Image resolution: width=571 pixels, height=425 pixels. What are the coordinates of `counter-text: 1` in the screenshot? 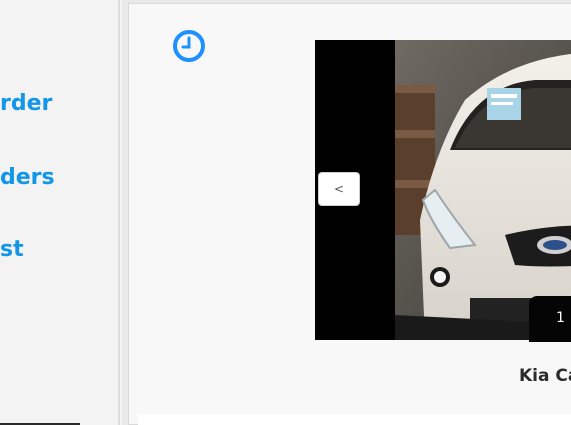 It's located at (560, 318).